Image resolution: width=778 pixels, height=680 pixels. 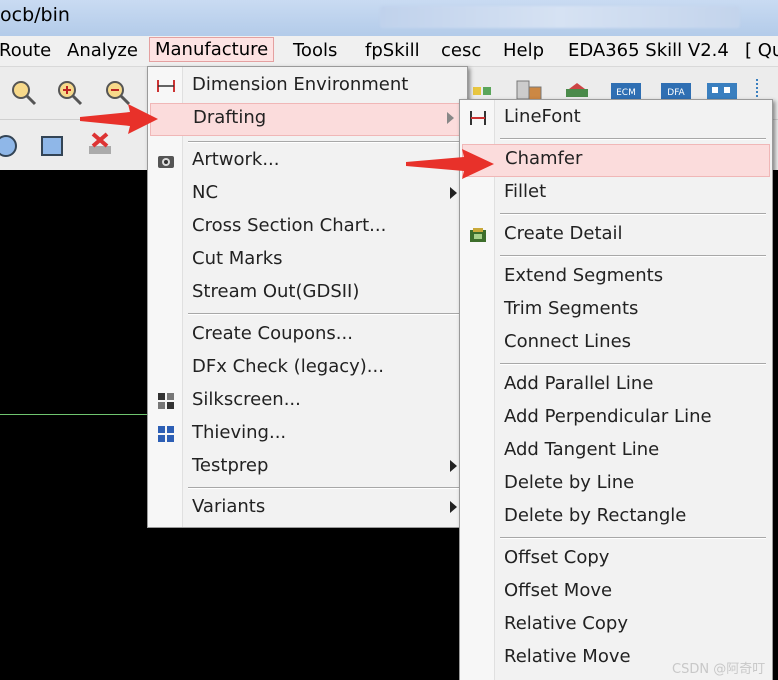 What do you see at coordinates (166, 162) in the screenshot?
I see `camera-icon` at bounding box center [166, 162].